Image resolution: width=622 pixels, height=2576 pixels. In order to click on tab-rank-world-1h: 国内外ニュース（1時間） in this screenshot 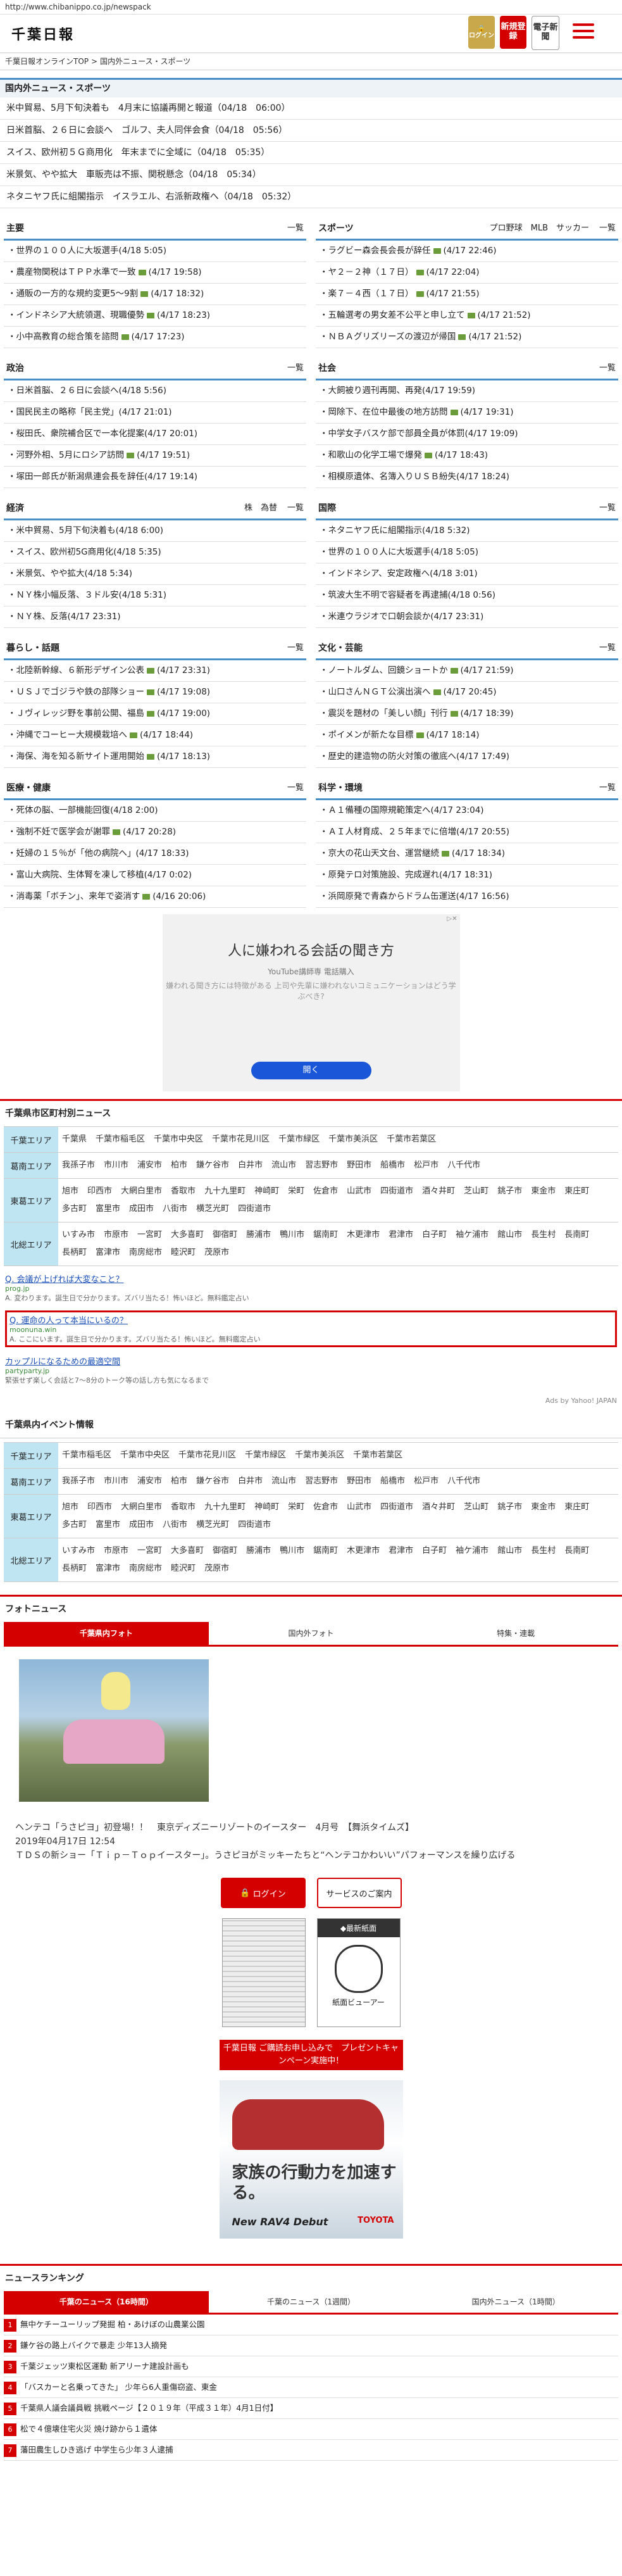, I will do `click(515, 2302)`.